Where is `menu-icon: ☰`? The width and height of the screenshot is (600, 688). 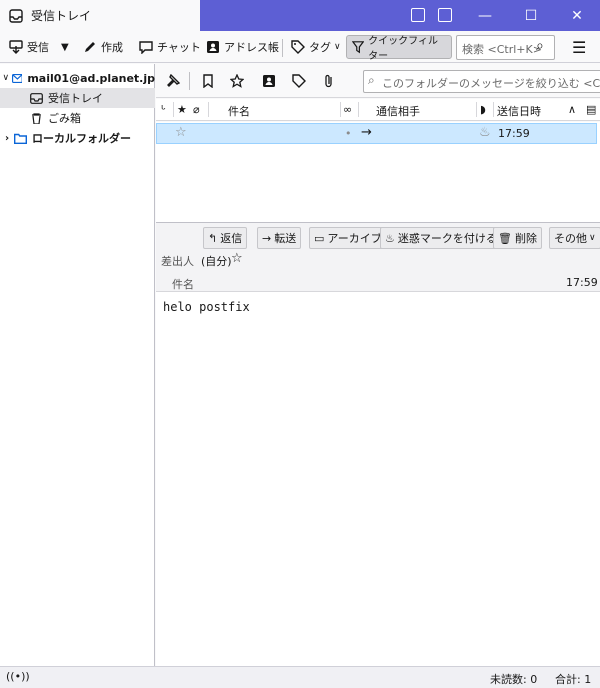
menu-icon: ☰ is located at coordinates (579, 47).